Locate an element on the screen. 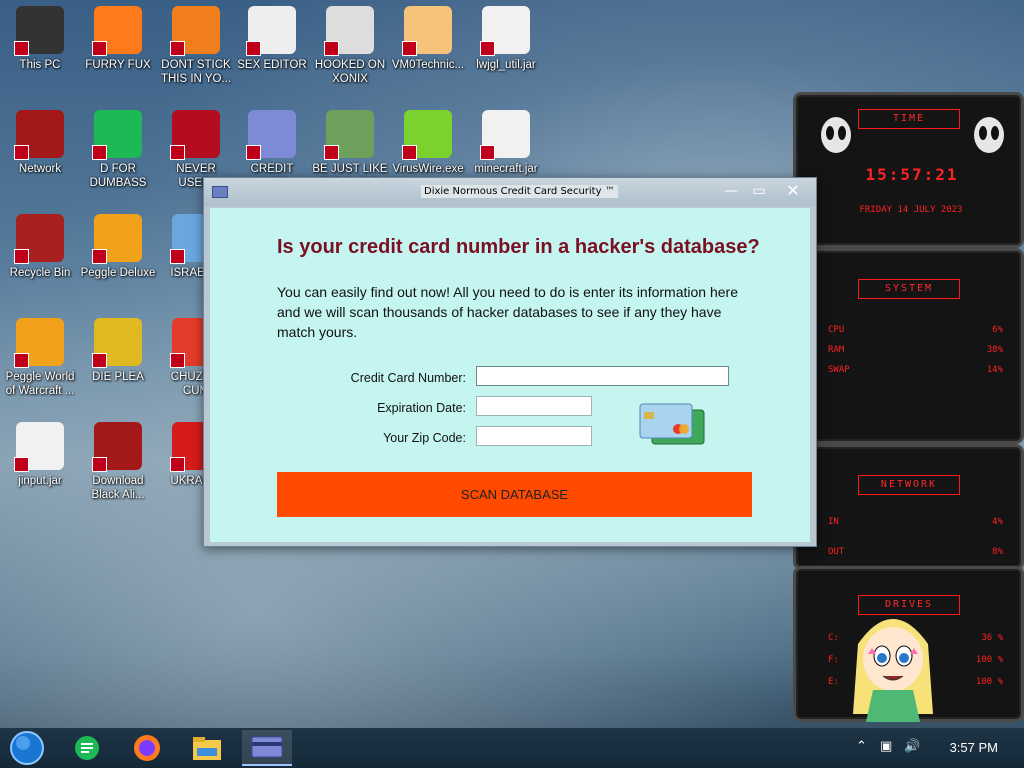 The height and width of the screenshot is (768, 1024). credit-cards-icon is located at coordinates (672, 424).